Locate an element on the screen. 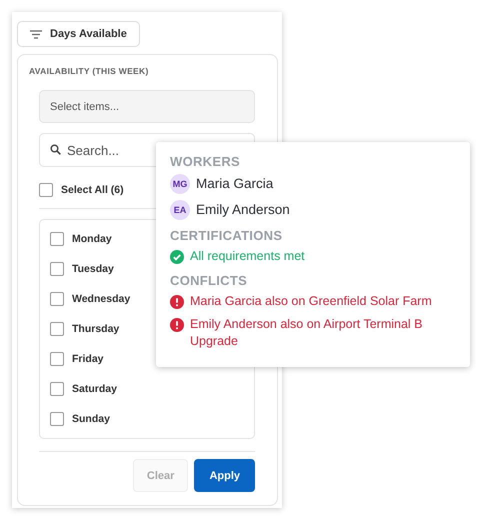 The width and height of the screenshot is (481, 522). worker-name: Emily Anderson is located at coordinates (243, 210).